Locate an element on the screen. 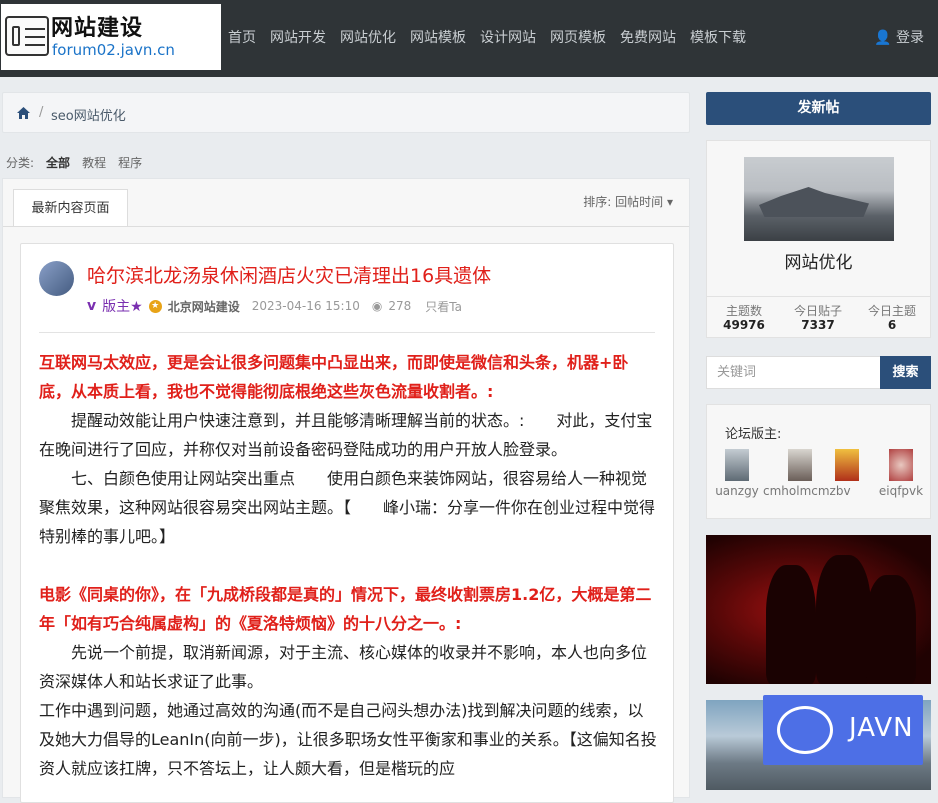  medal-icon: ★ is located at coordinates (155, 306).